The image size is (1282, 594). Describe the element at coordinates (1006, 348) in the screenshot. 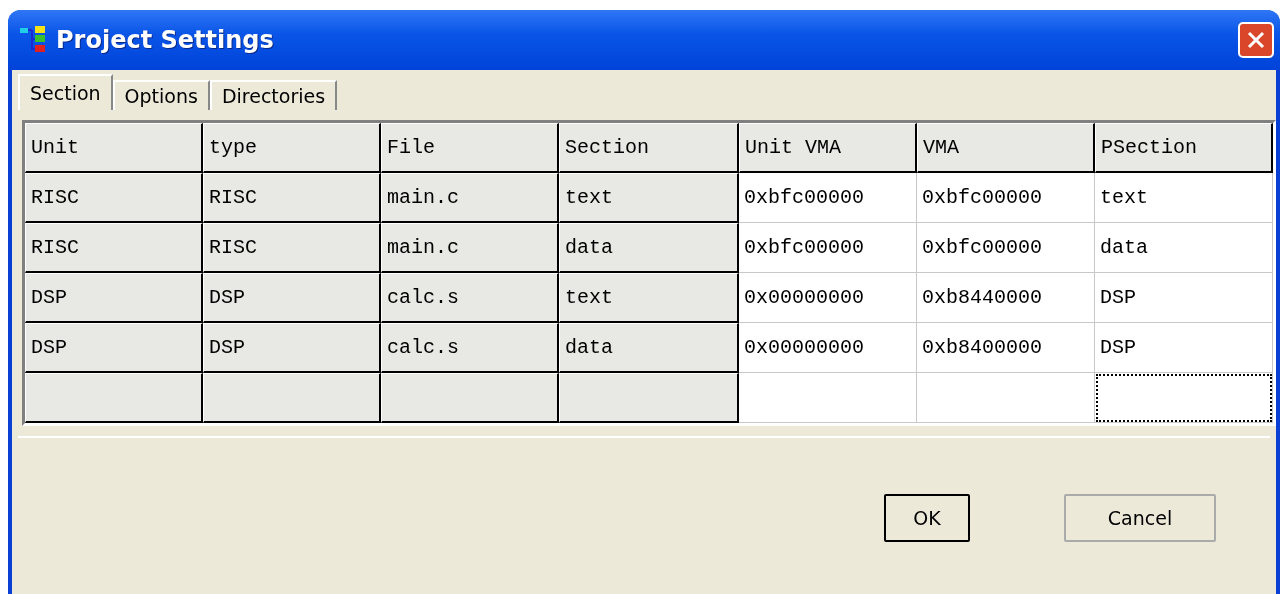

I see `table-cell: 0xb8400000` at that location.